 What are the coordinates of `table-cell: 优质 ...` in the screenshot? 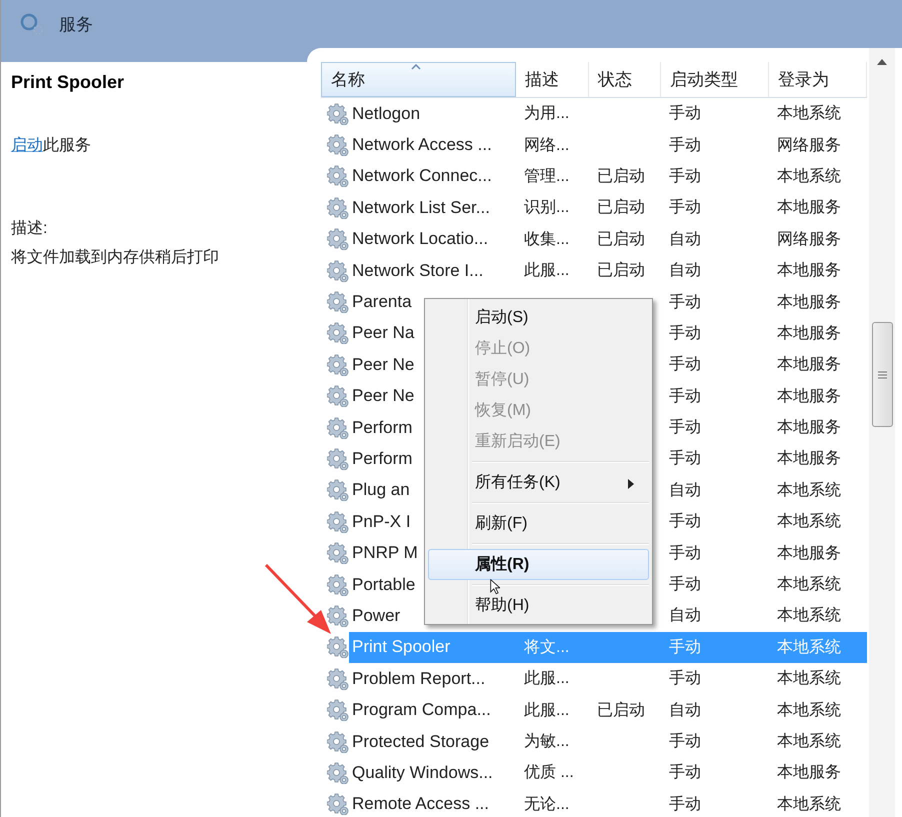 It's located at (549, 773).